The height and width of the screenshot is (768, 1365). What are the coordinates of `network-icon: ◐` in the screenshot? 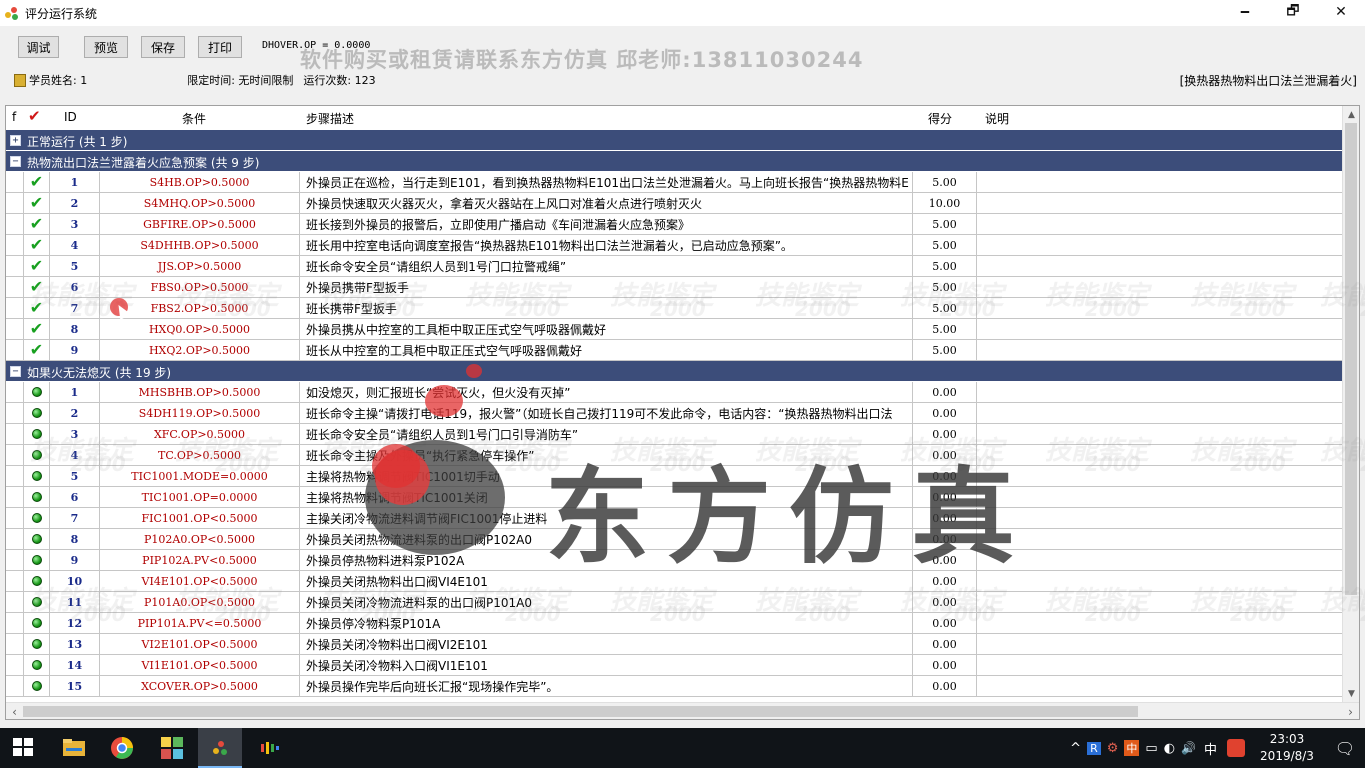 It's located at (1169, 748).